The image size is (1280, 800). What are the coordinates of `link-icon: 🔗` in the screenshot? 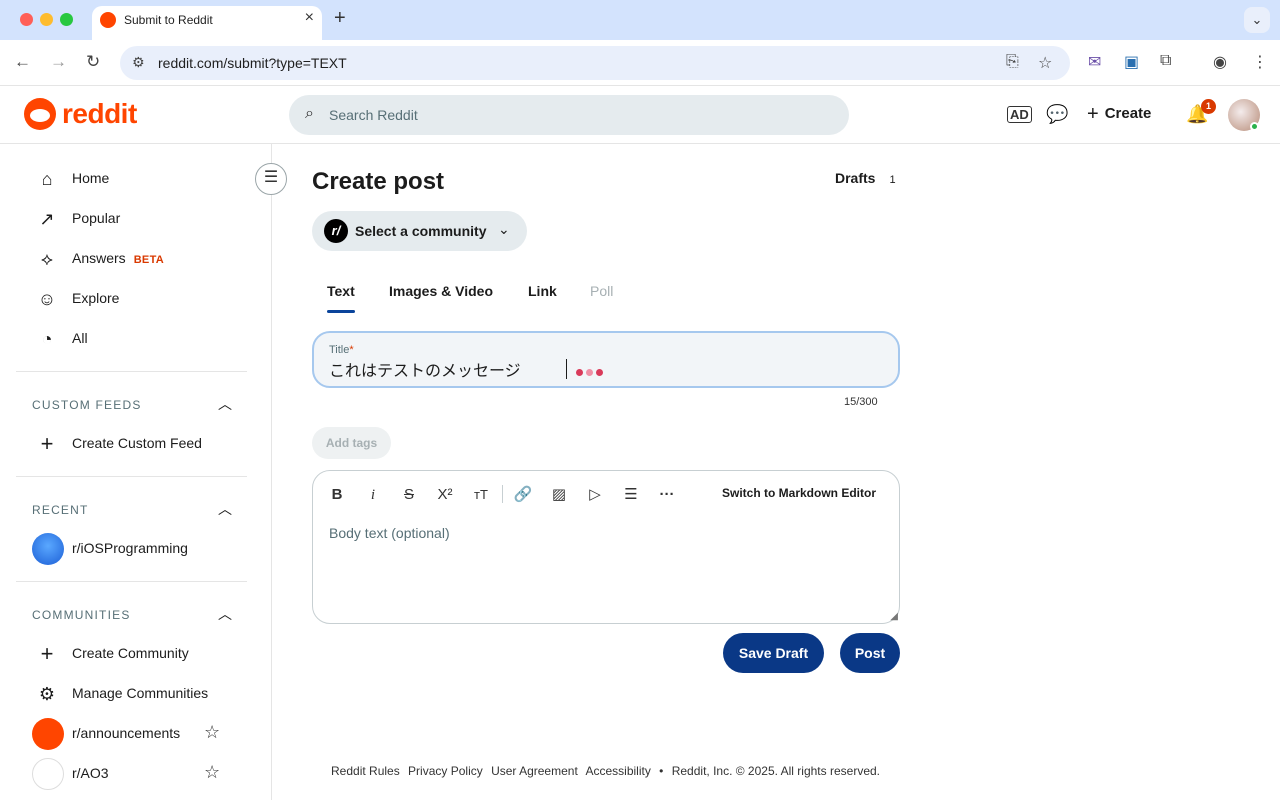 It's located at (523, 495).